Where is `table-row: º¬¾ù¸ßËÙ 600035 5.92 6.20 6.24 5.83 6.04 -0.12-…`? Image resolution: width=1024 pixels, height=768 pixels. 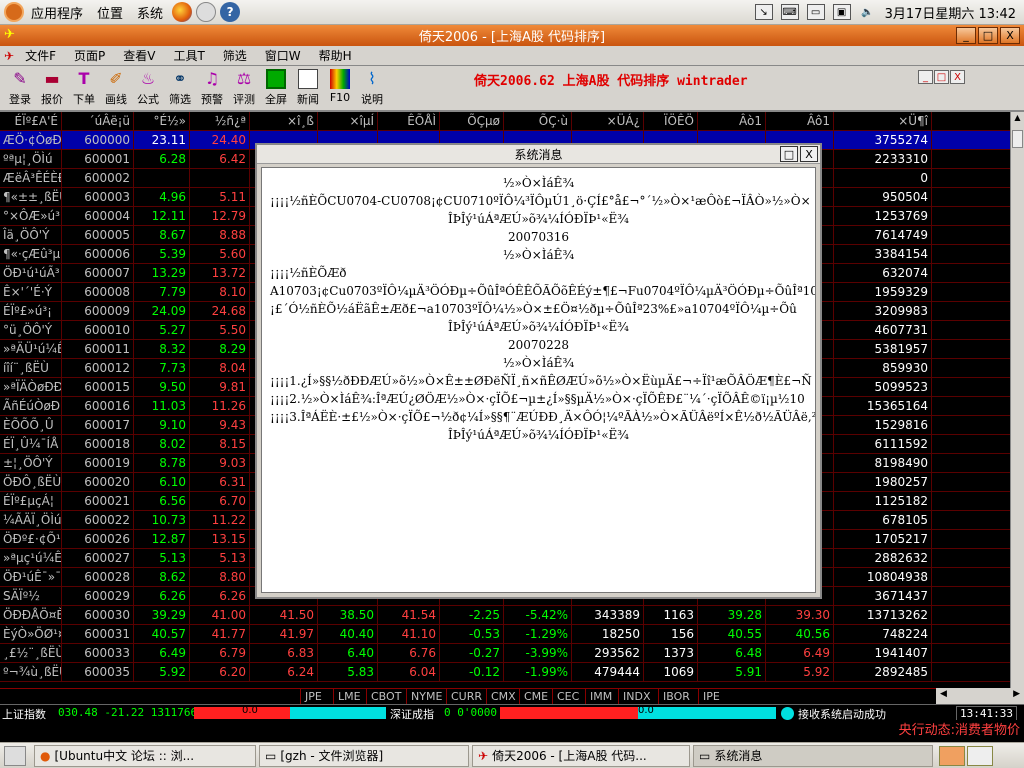 table-row: º¬¾ù¸ßËÙ 600035 5.92 6.20 6.24 5.83 6.04 -0.12-… is located at coordinates (505, 672).